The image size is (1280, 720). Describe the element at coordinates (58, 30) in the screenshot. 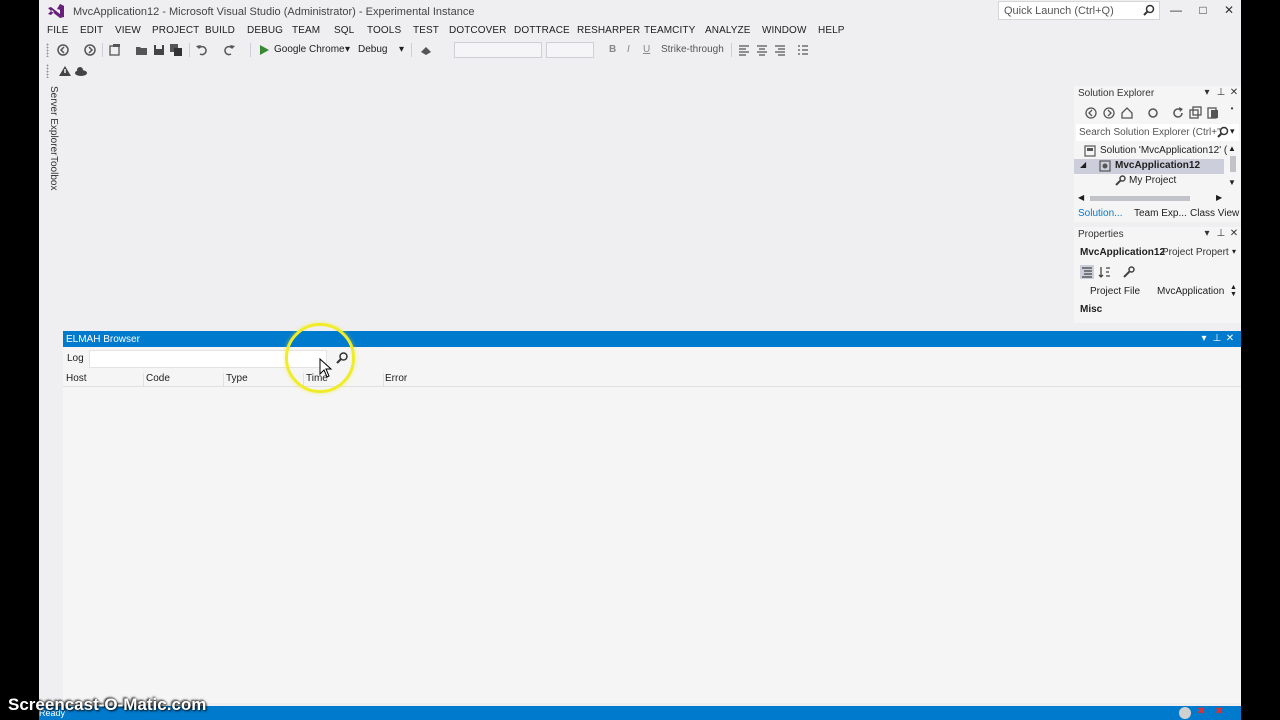

I see `menu-file: FILE` at that location.